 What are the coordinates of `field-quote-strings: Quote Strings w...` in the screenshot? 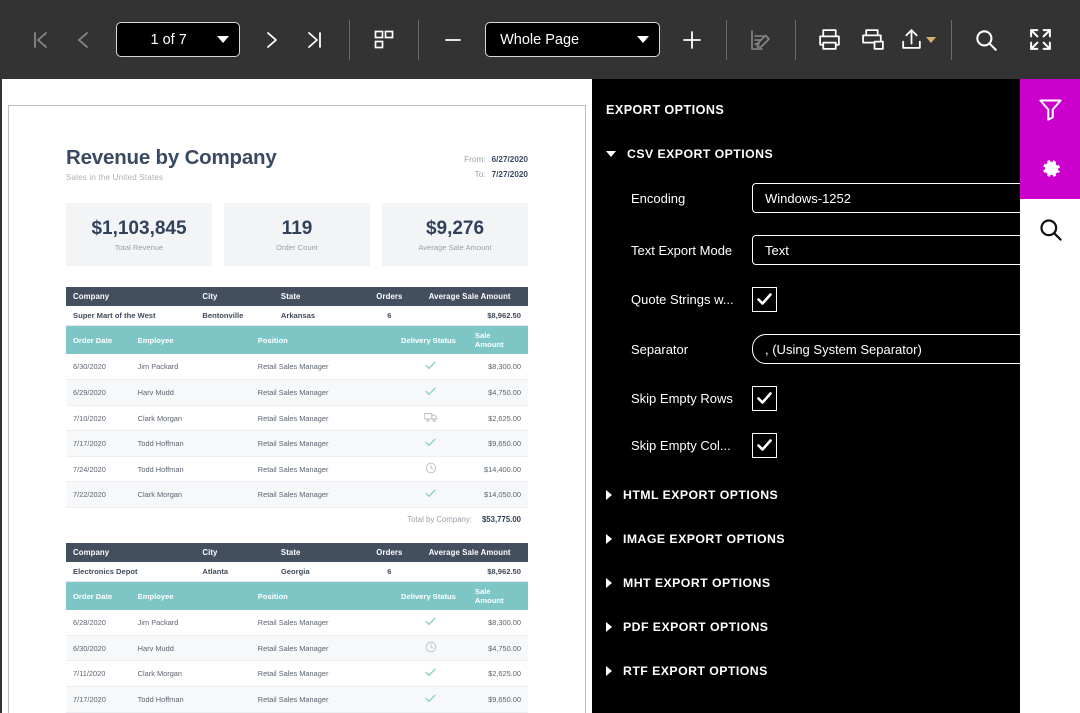 It's located at (843, 299).